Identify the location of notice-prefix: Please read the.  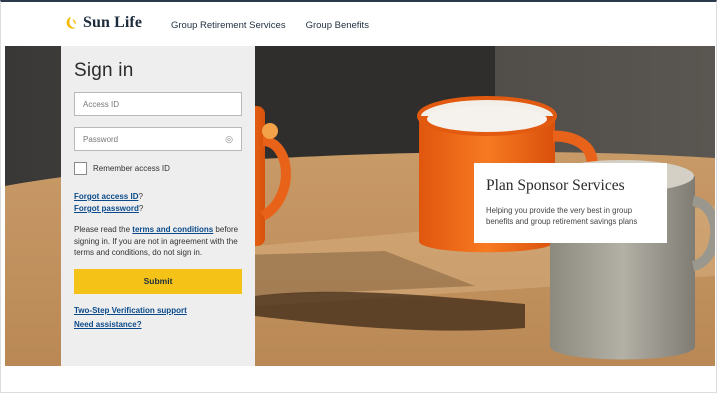
(102, 229).